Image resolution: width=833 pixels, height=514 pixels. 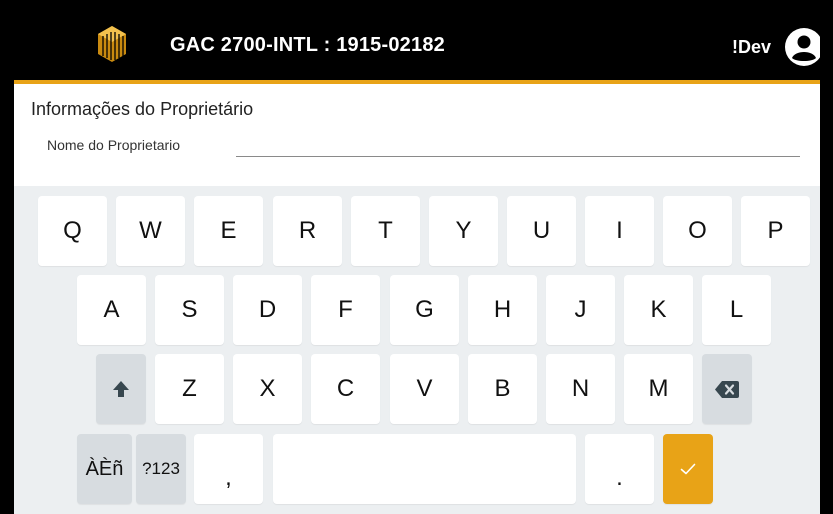 What do you see at coordinates (802, 47) in the screenshot?
I see `account-circle-icon` at bounding box center [802, 47].